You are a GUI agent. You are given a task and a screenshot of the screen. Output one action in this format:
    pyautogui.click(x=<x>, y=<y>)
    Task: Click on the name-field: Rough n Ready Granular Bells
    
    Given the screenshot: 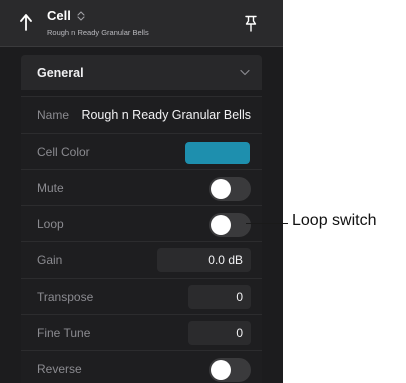 What is the action you would take?
    pyautogui.click(x=166, y=115)
    